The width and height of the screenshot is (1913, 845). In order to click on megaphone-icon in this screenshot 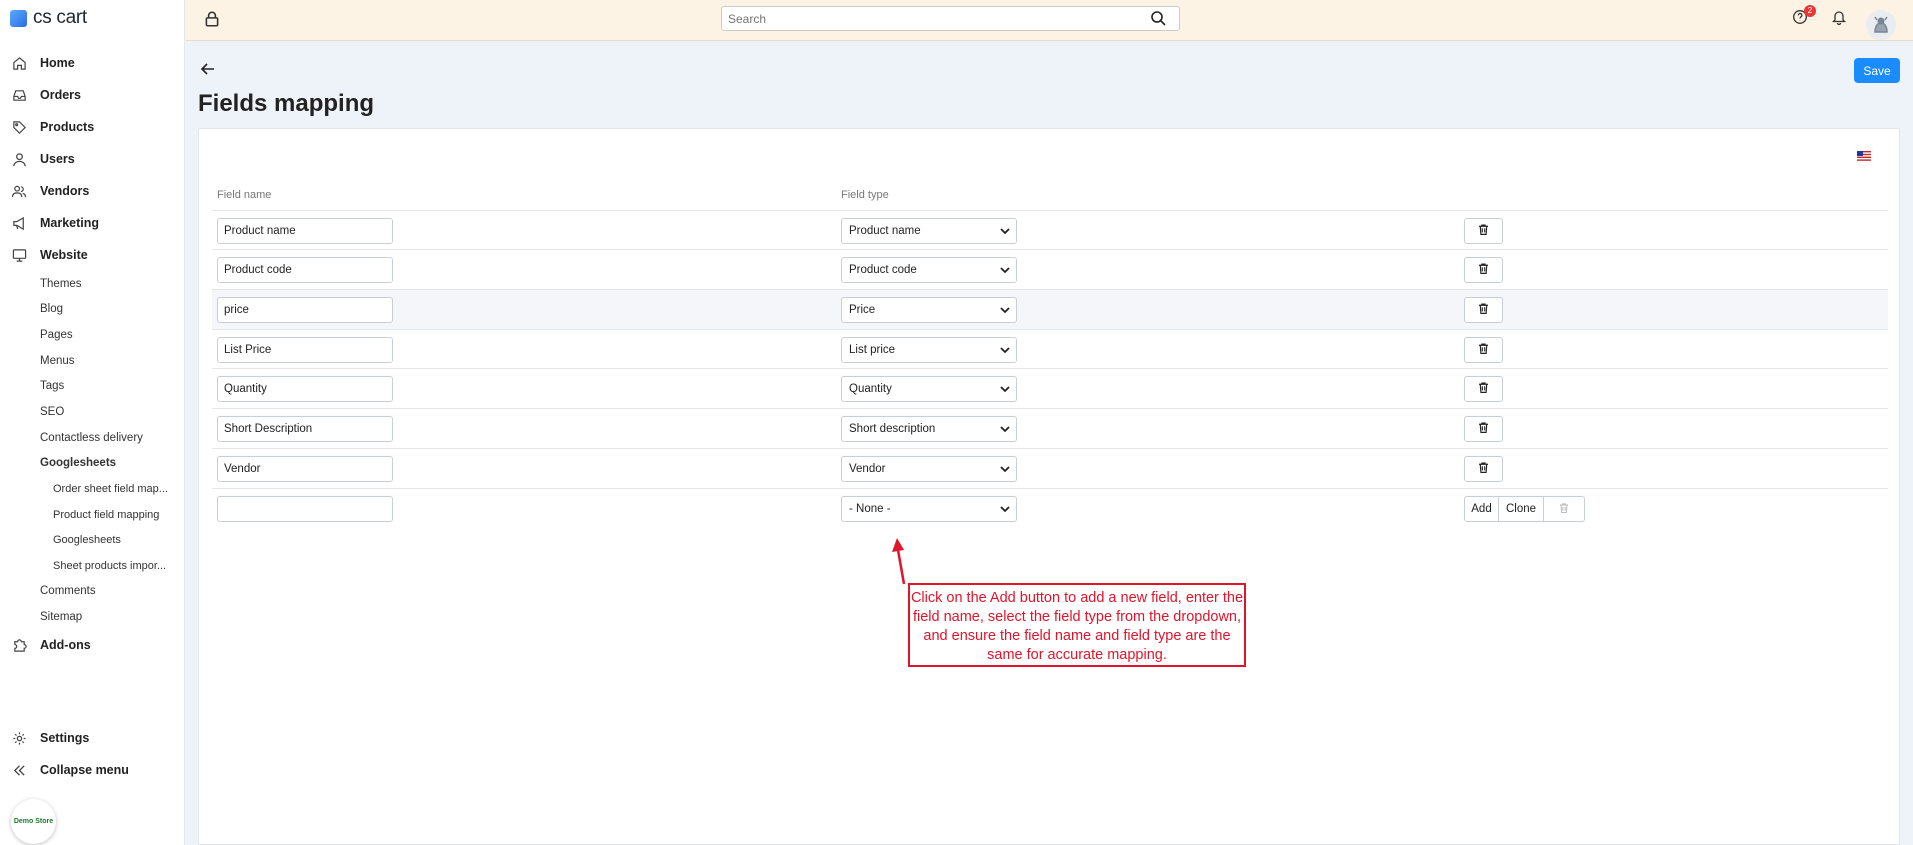, I will do `click(19, 223)`.